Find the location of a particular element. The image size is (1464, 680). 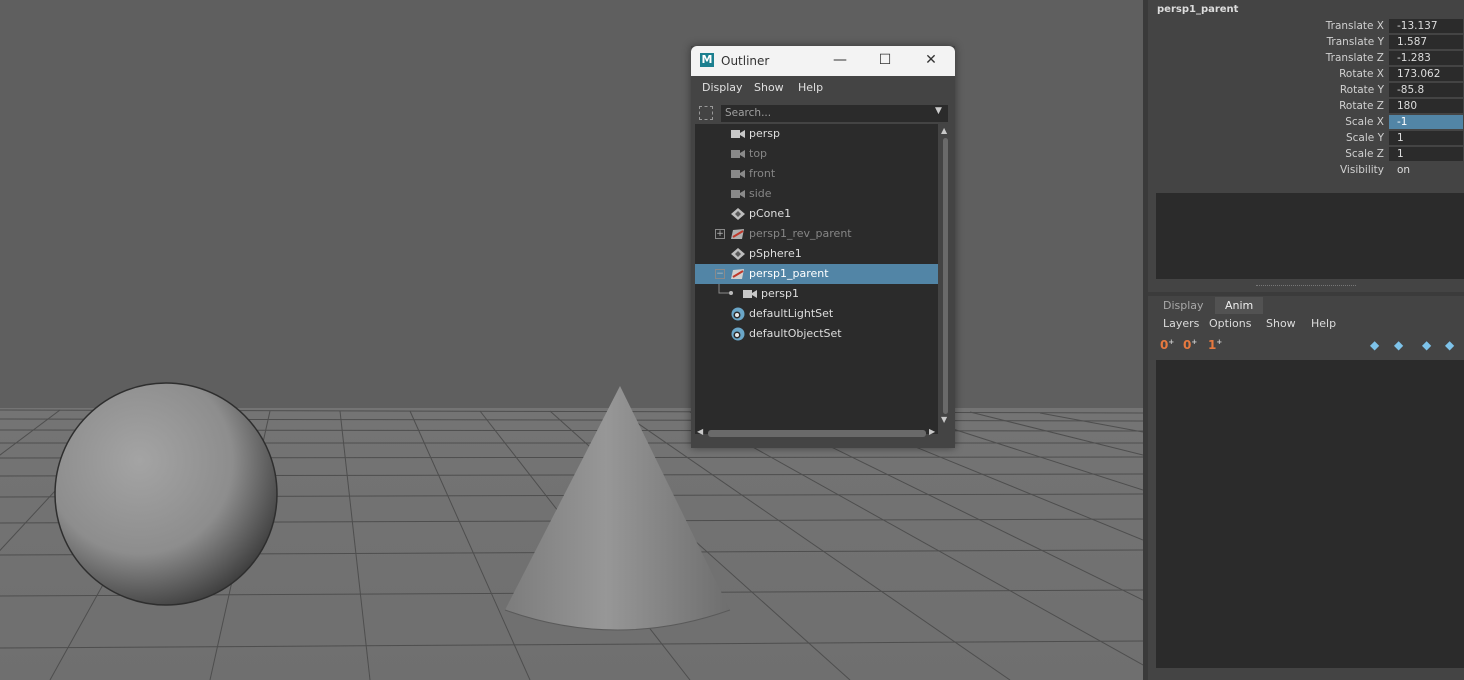

close-button: ✕ is located at coordinates (931, 60).